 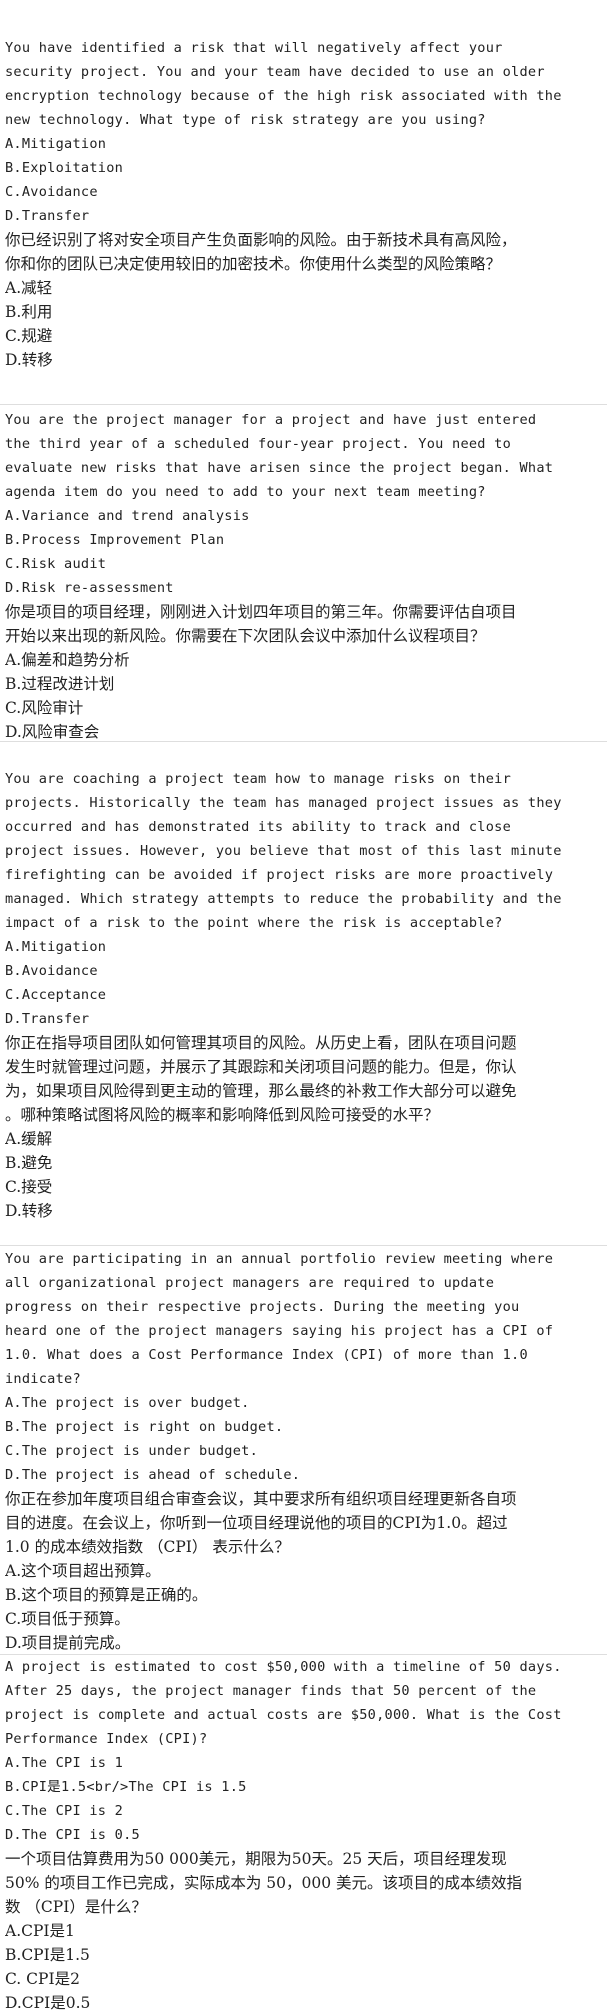 What do you see at coordinates (261, 1091) in the screenshot?
I see `question-text-line-zh: 为，如果项目风险得到更主动的管理，那么最终的补救工作大部分可以避免` at bounding box center [261, 1091].